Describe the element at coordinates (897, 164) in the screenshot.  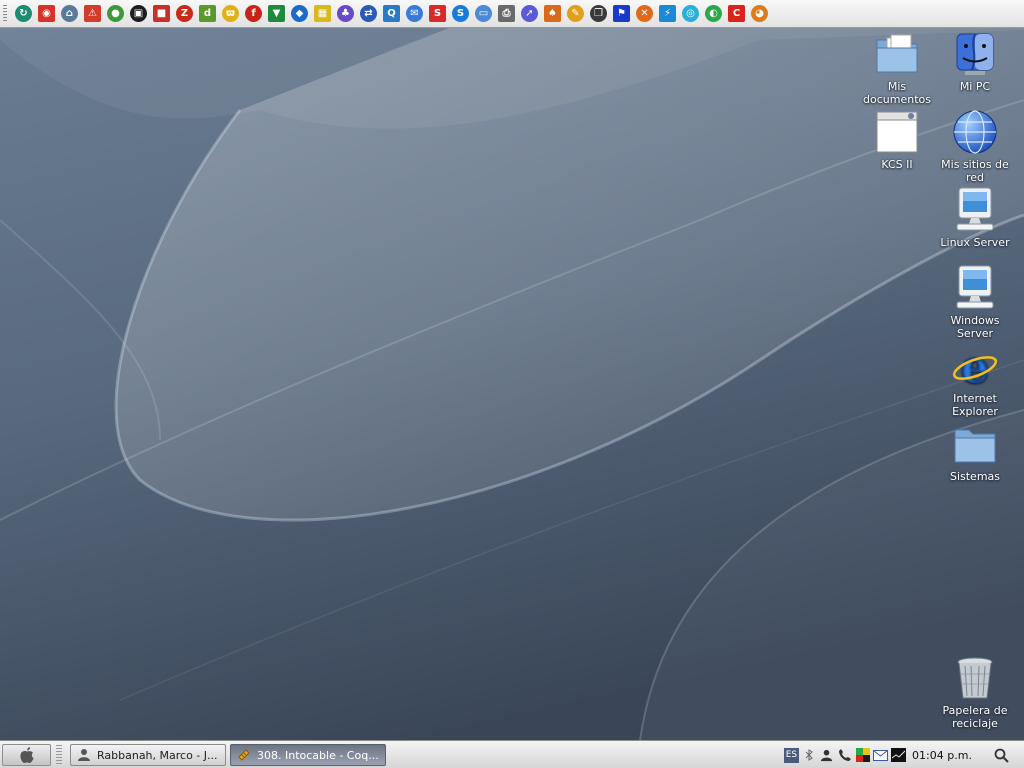
I see `desktop-icon-label: KCS II` at that location.